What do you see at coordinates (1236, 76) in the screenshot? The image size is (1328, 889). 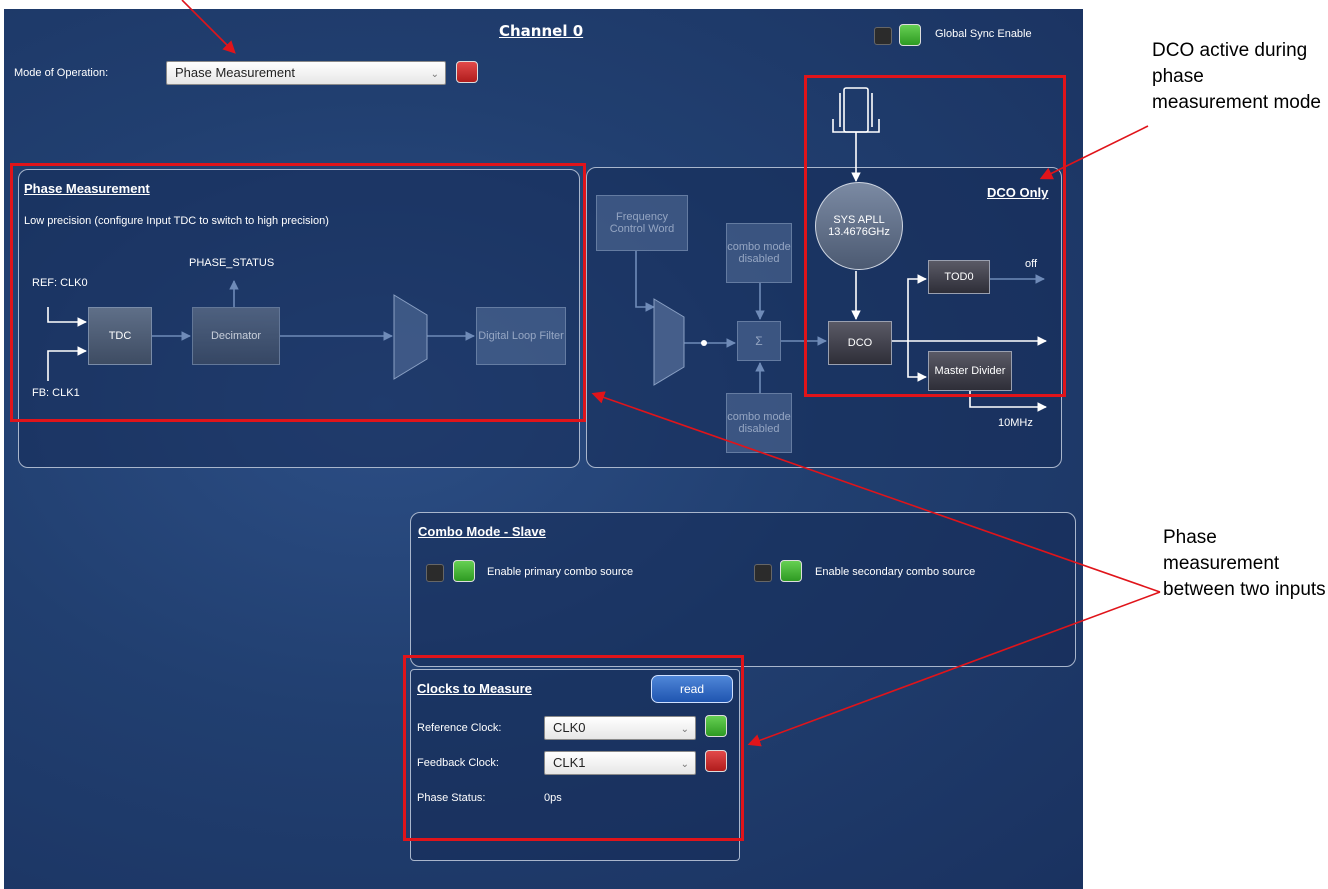 I see `dco-annotation: DCO active during phase measurement mode` at bounding box center [1236, 76].